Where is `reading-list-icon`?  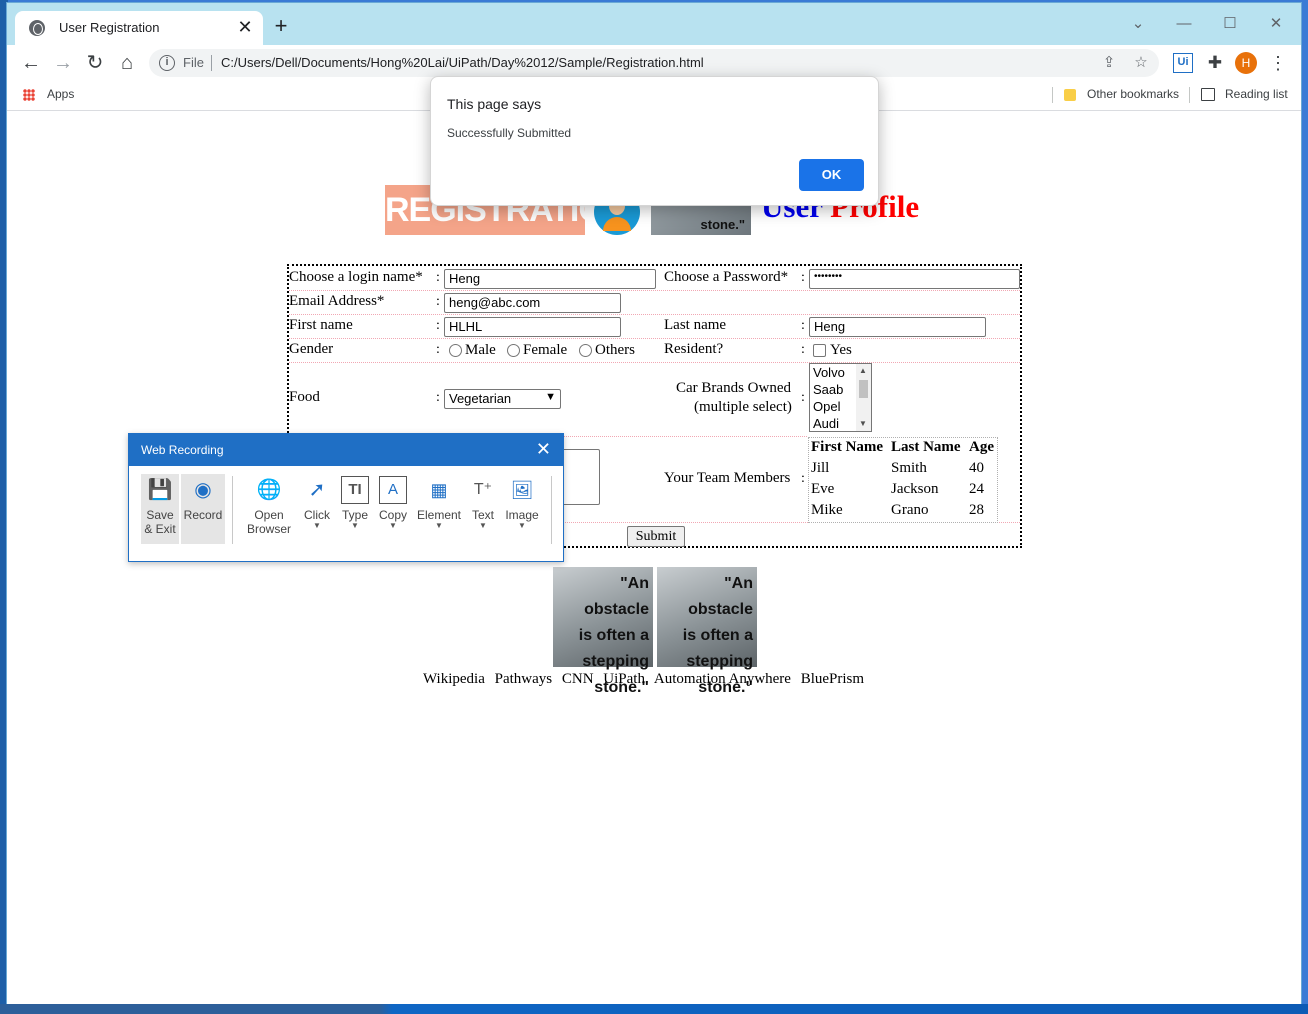
reading-list-icon is located at coordinates (1208, 94).